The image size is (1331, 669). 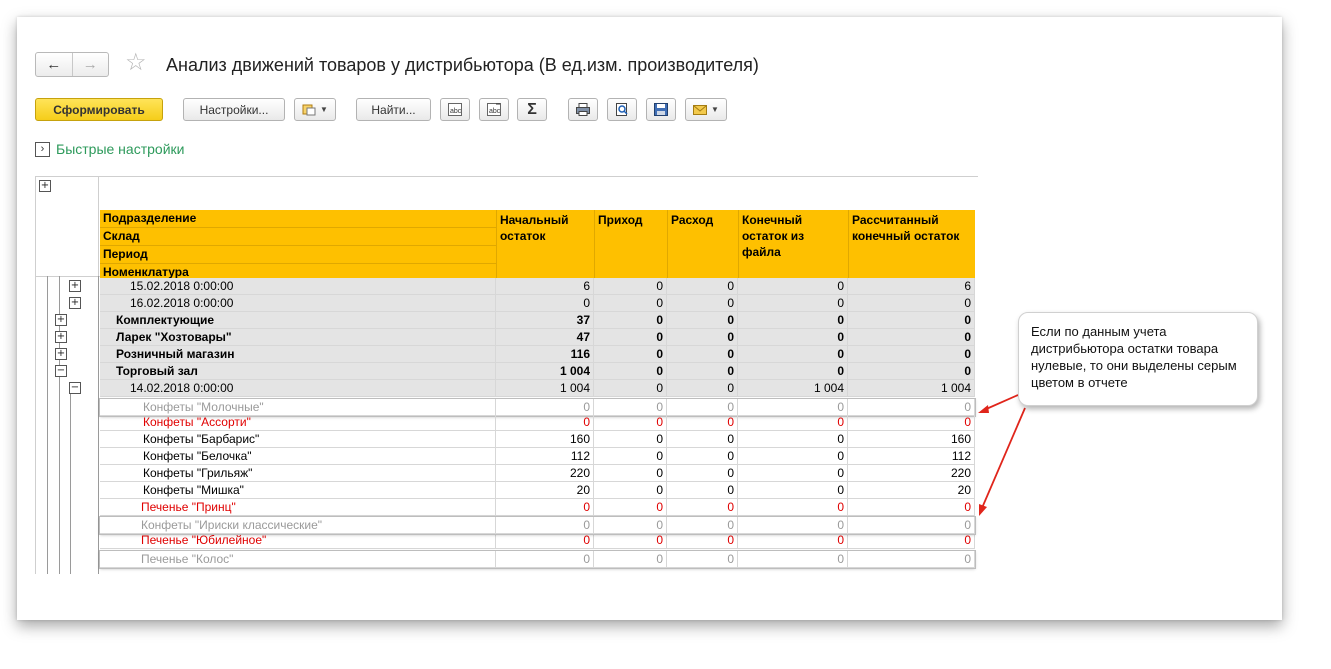 What do you see at coordinates (537, 388) in the screenshot?
I see `table-row: 14.02.2018 0:00:00 1 004 0 0 1 004 1 004` at bounding box center [537, 388].